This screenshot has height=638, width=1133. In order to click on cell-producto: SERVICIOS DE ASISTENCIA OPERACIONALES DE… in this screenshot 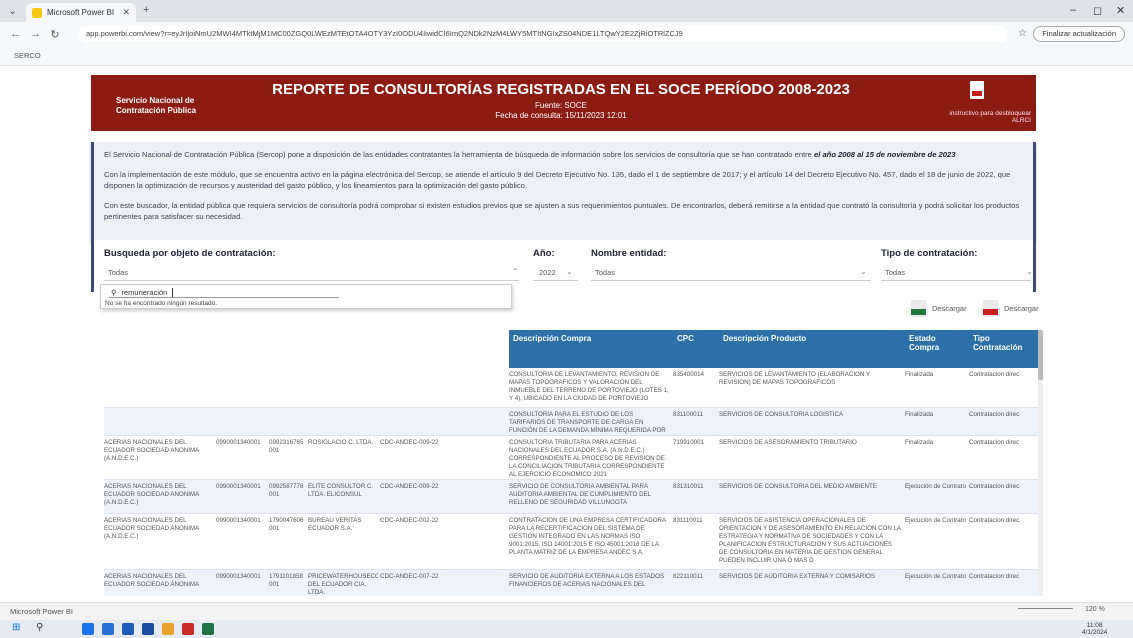, I will do `click(810, 540)`.